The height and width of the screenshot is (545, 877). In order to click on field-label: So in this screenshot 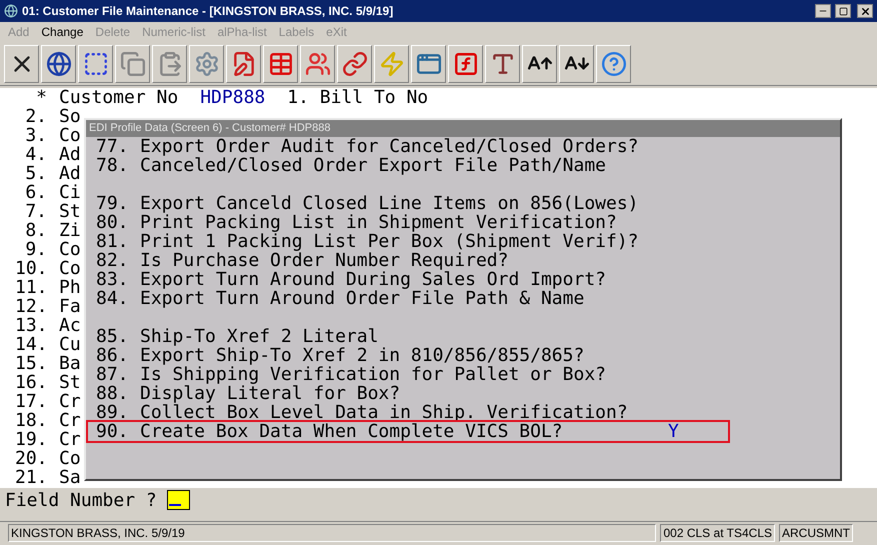, I will do `click(70, 116)`.